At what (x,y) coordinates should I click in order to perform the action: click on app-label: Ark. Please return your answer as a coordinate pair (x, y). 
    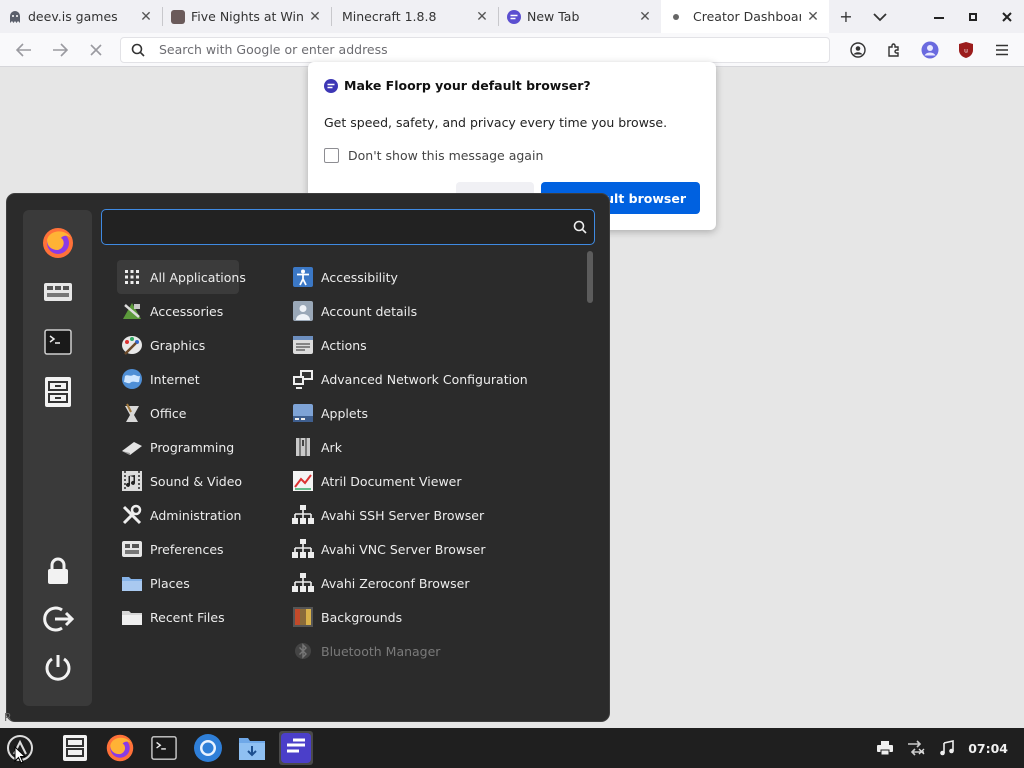
    Looking at the image, I should click on (331, 447).